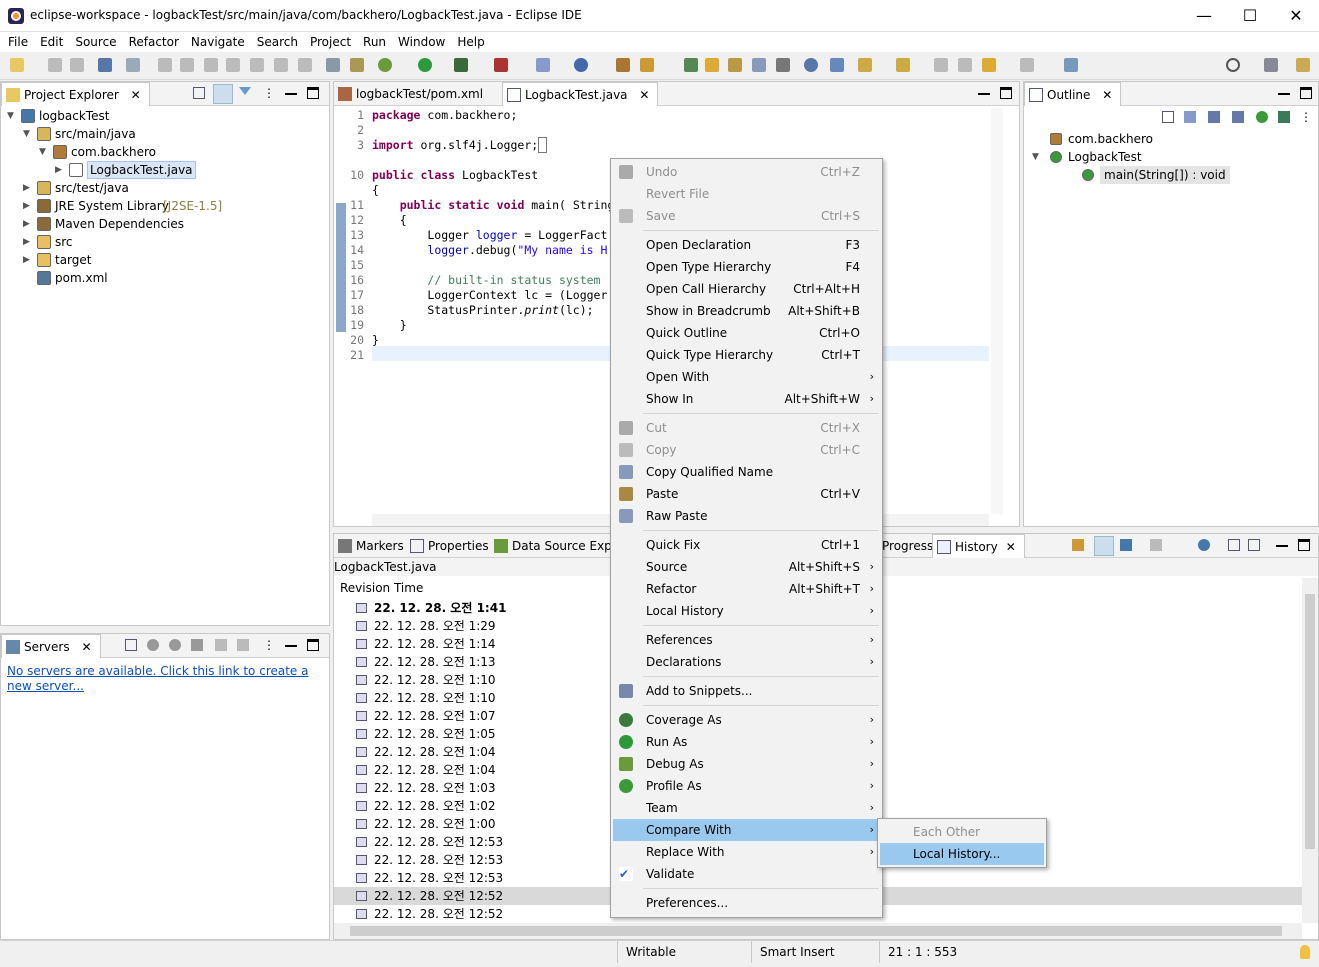 This screenshot has height=967, width=1319. What do you see at coordinates (218, 42) in the screenshot?
I see `menu-navigate: Navigate` at bounding box center [218, 42].